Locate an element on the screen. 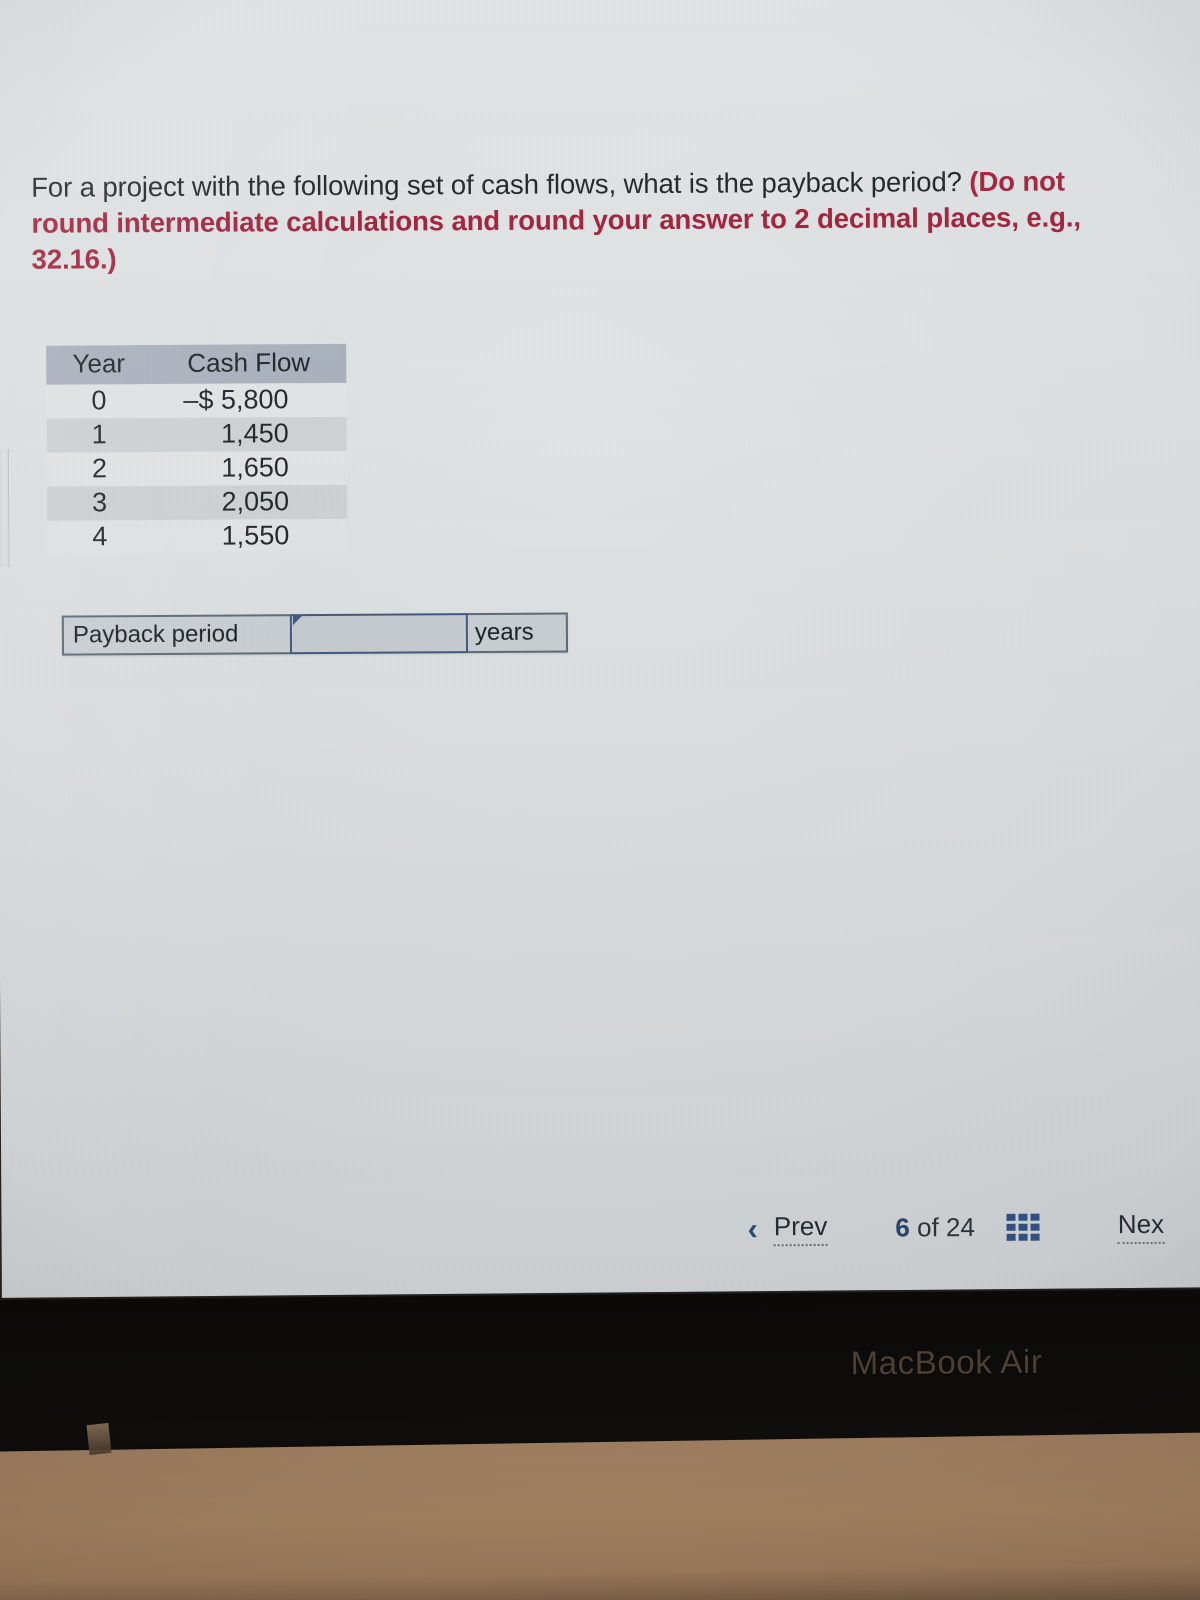 The image size is (1200, 1600). answer-entry-row: Payback period years is located at coordinates (315, 634).